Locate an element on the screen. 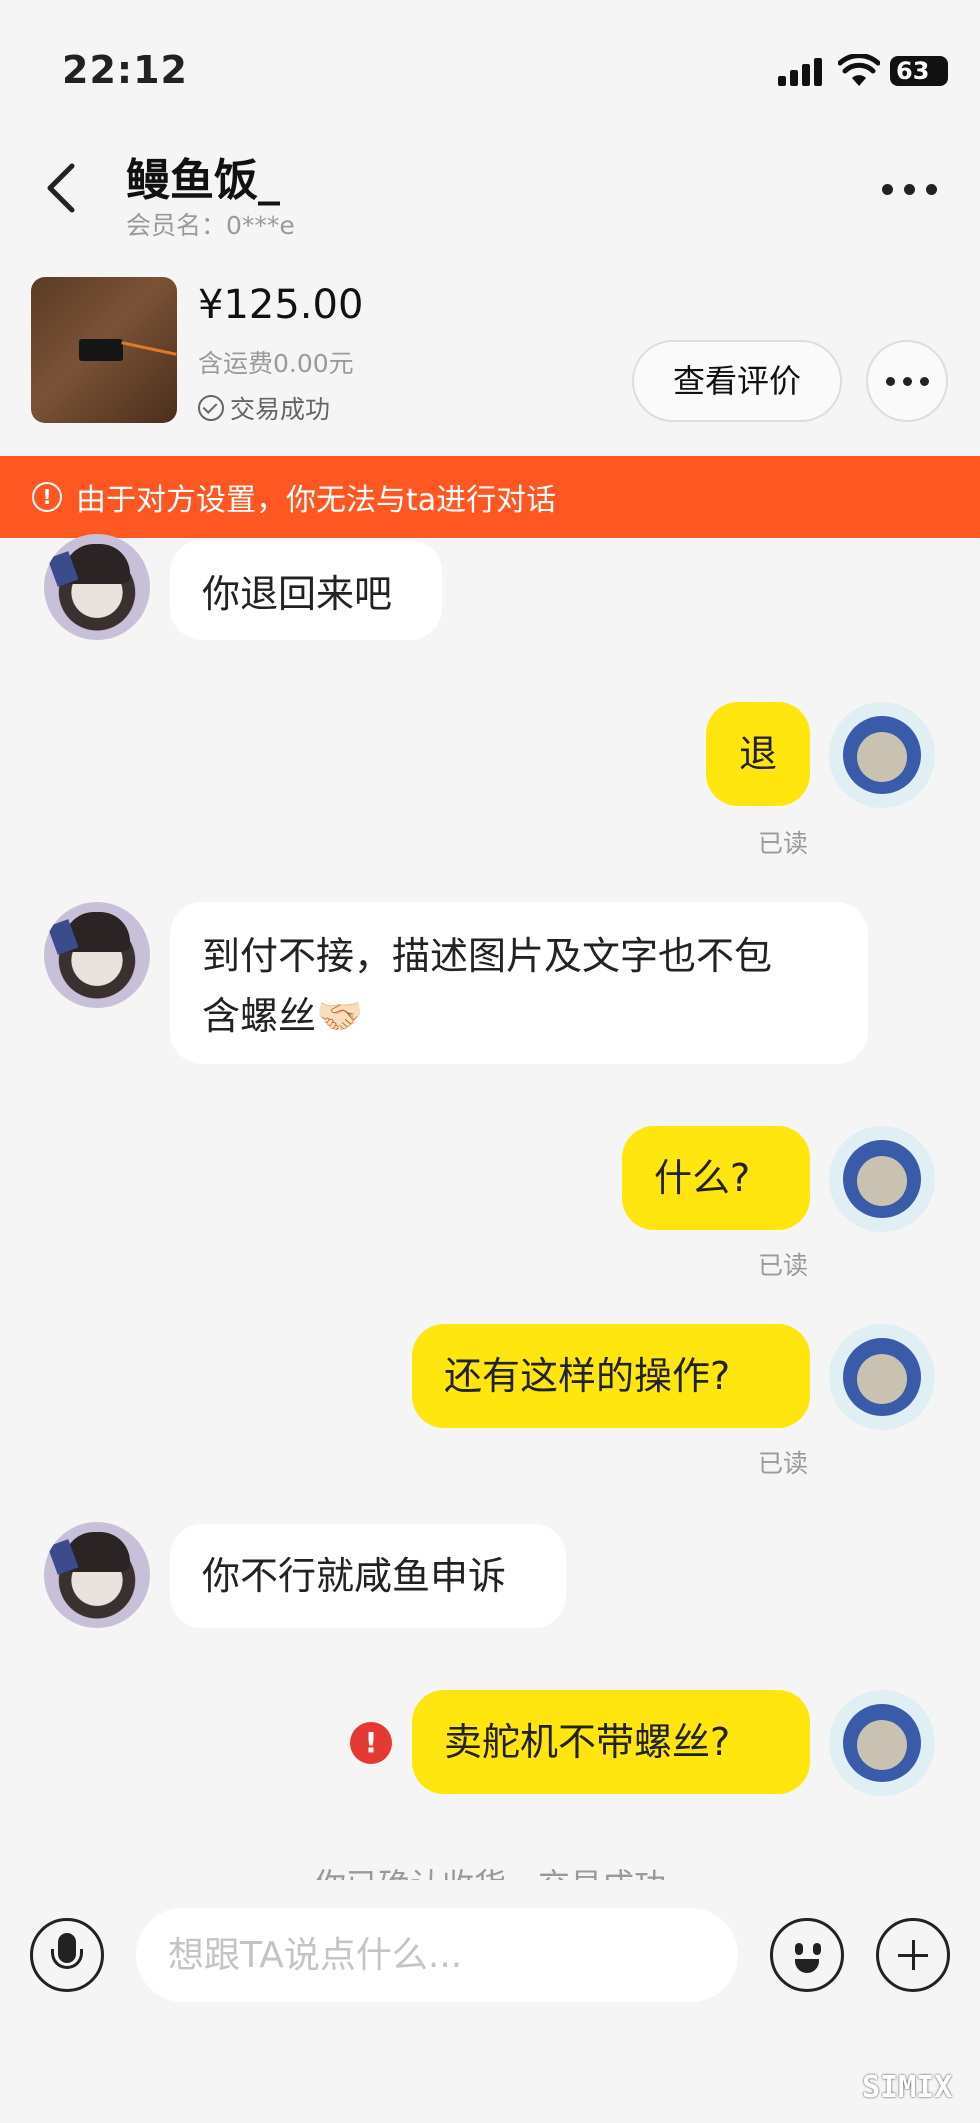 The image size is (980, 2123). trade-status-label: 交易成功 is located at coordinates (280, 409).